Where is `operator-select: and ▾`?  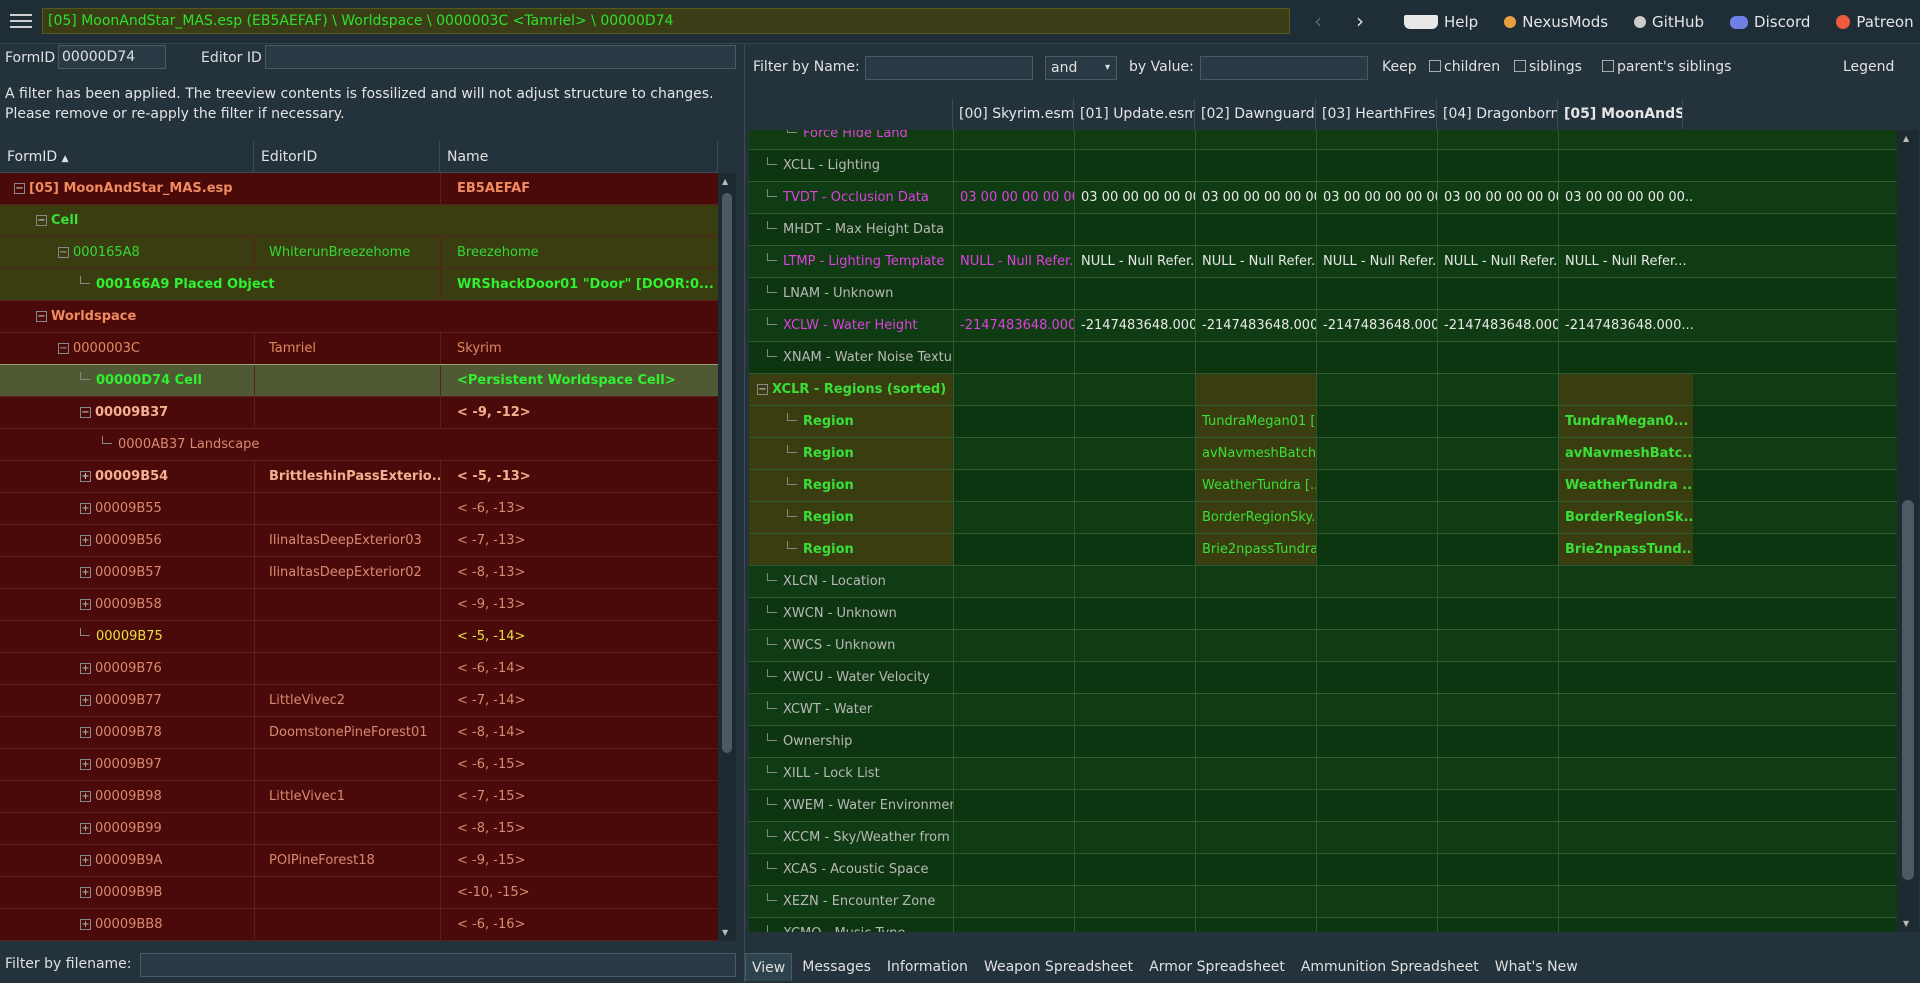 operator-select: and ▾ is located at coordinates (1081, 68).